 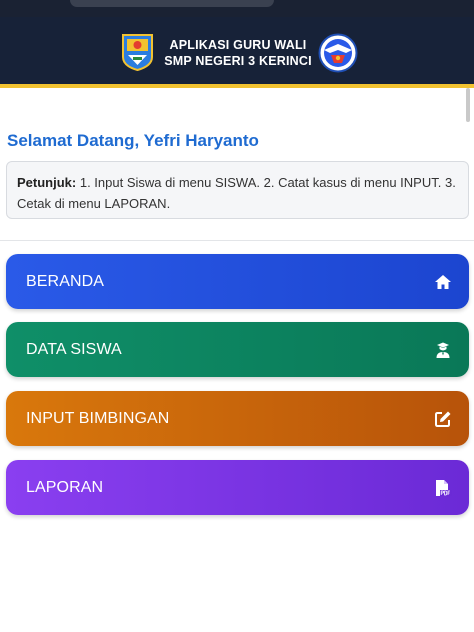 I want to click on app-title-line2: SMP NEGERI 3 KERINCI, so click(x=238, y=61).